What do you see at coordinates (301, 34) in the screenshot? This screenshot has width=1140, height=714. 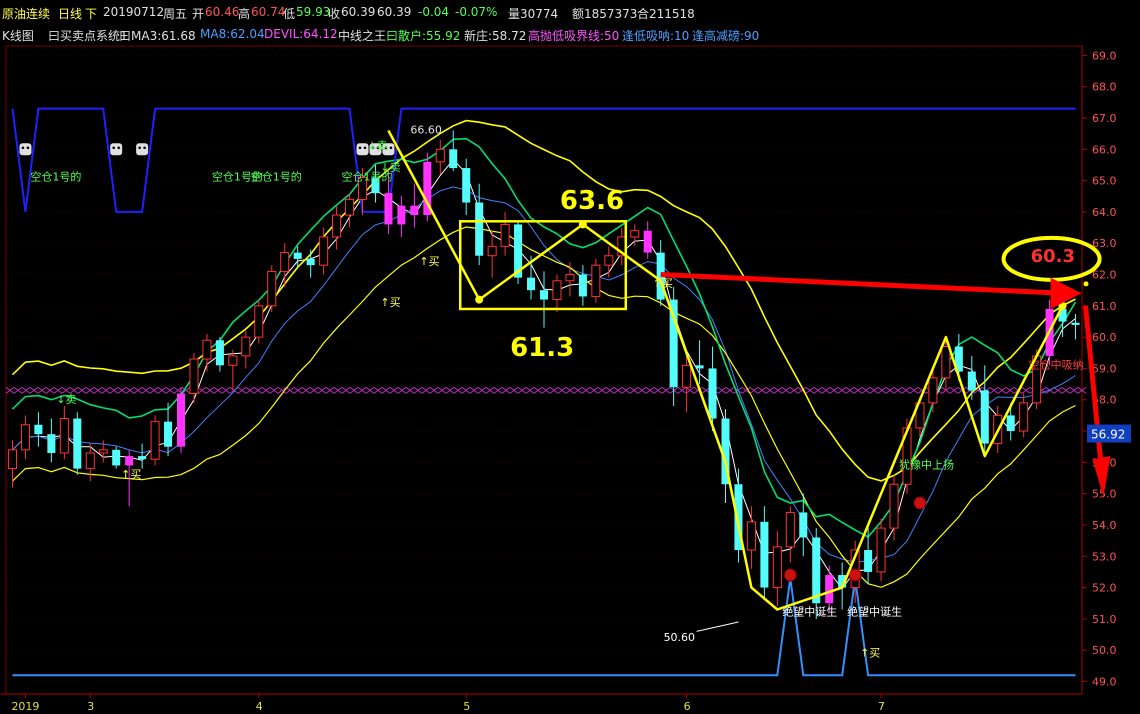 I see `devil-label: DEVIL:64.12` at bounding box center [301, 34].